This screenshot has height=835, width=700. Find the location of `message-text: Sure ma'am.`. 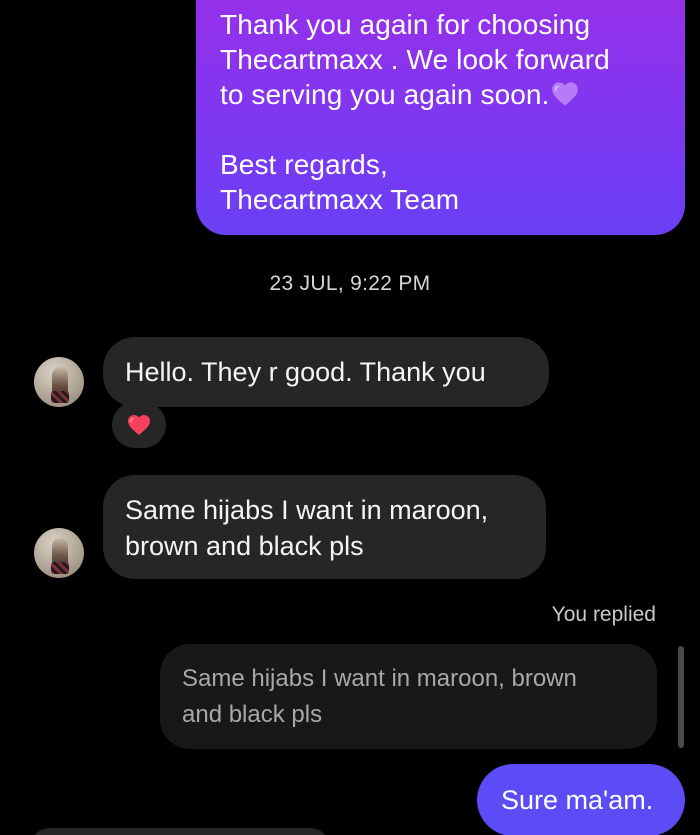

message-text: Sure ma'am. is located at coordinates (577, 800).